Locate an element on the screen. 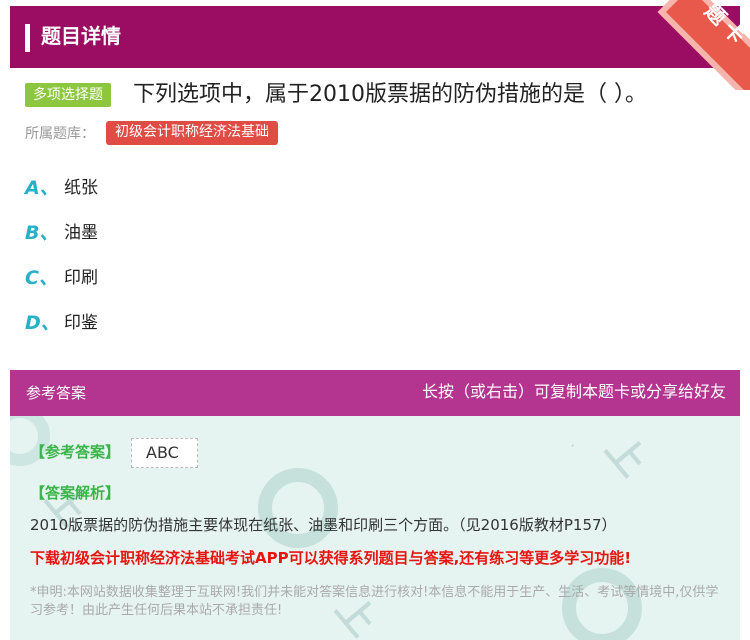 This screenshot has width=750, height=640. watermark-glyph: 上 is located at coordinates (626, 456).